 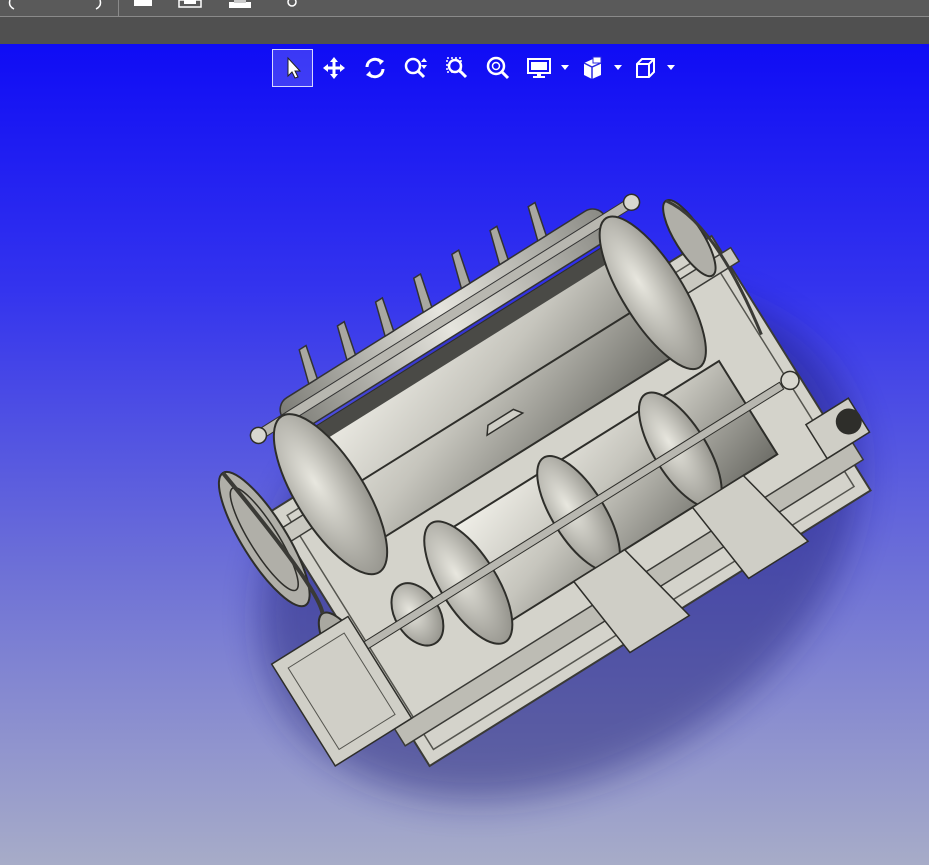 I want to click on view-orientation-button, so click(x=644, y=68).